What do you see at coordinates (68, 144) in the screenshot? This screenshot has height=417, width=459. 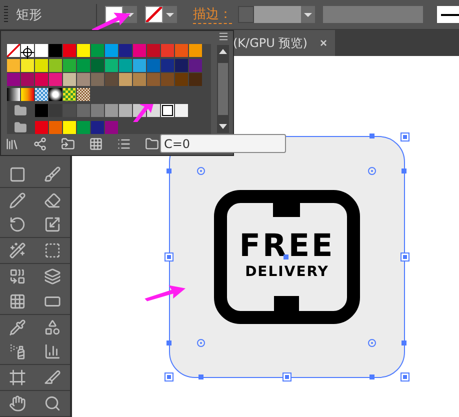 I see `folder-link-icon` at bounding box center [68, 144].